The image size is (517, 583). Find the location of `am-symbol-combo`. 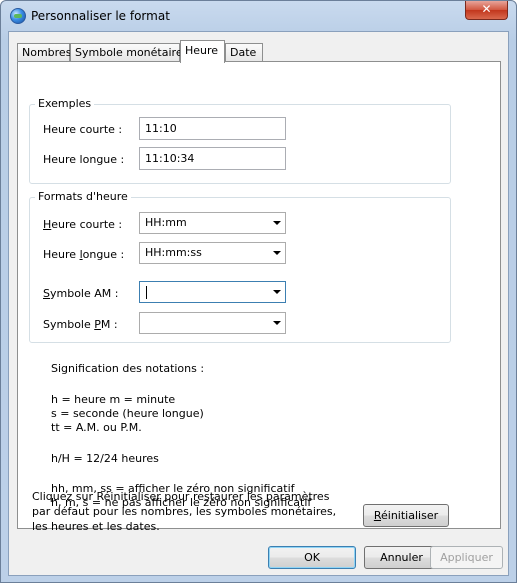

am-symbol-combo is located at coordinates (212, 292).